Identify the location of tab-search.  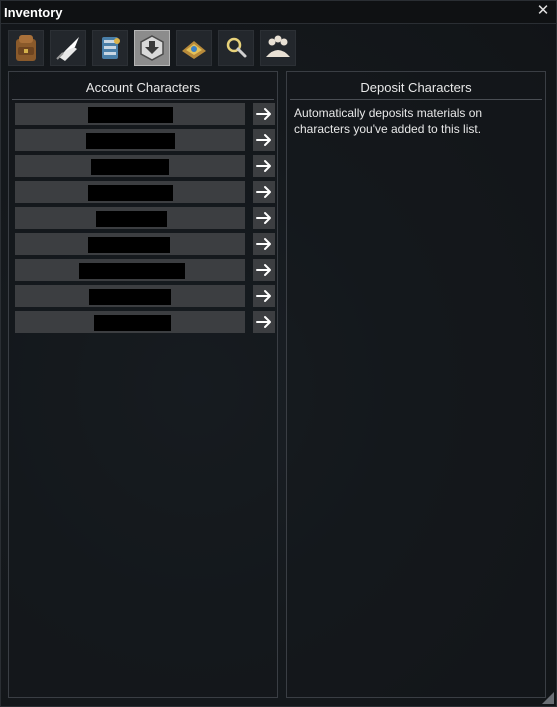
(236, 48).